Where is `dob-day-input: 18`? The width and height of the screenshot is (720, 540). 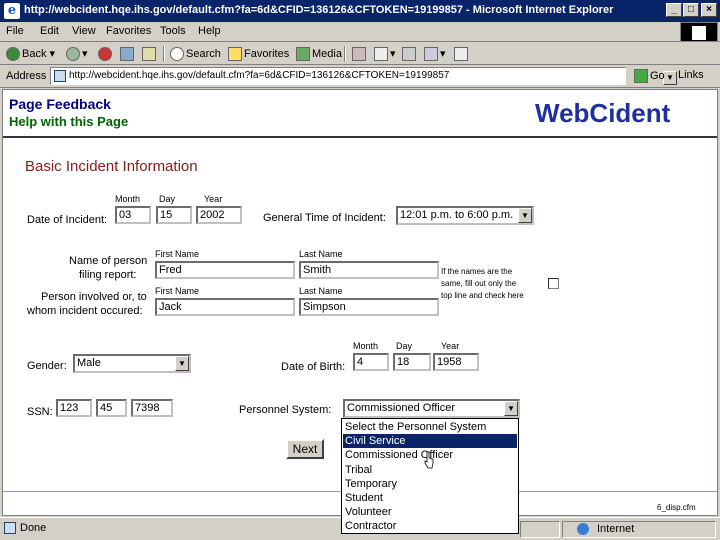
dob-day-input: 18 is located at coordinates (412, 362).